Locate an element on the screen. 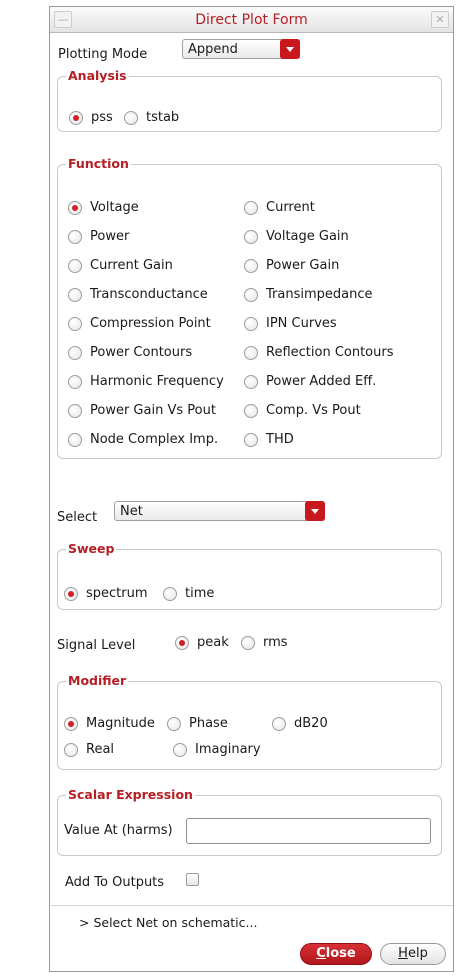  close-button: Close is located at coordinates (336, 954).